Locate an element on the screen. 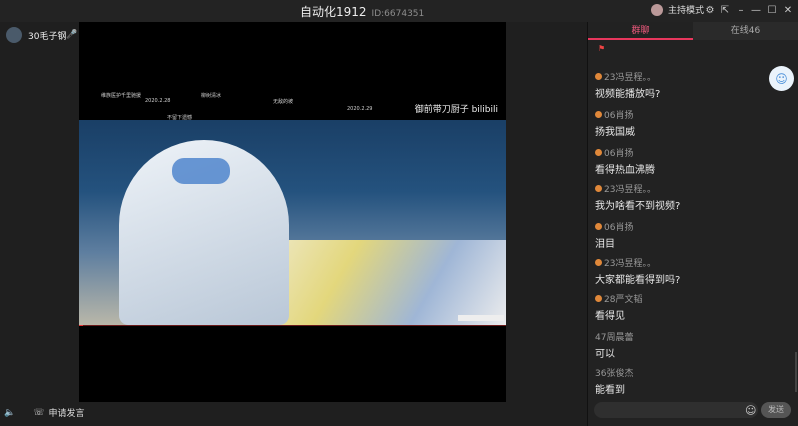 This screenshot has width=798, height=426. apply-speak-button: ☏ 申请发言 is located at coordinates (59, 413).